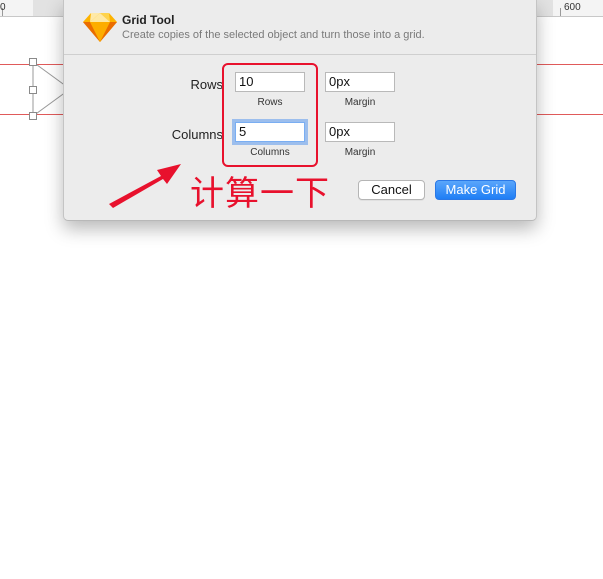 The height and width of the screenshot is (579, 603). I want to click on rows-margin-input: 0px, so click(360, 82).